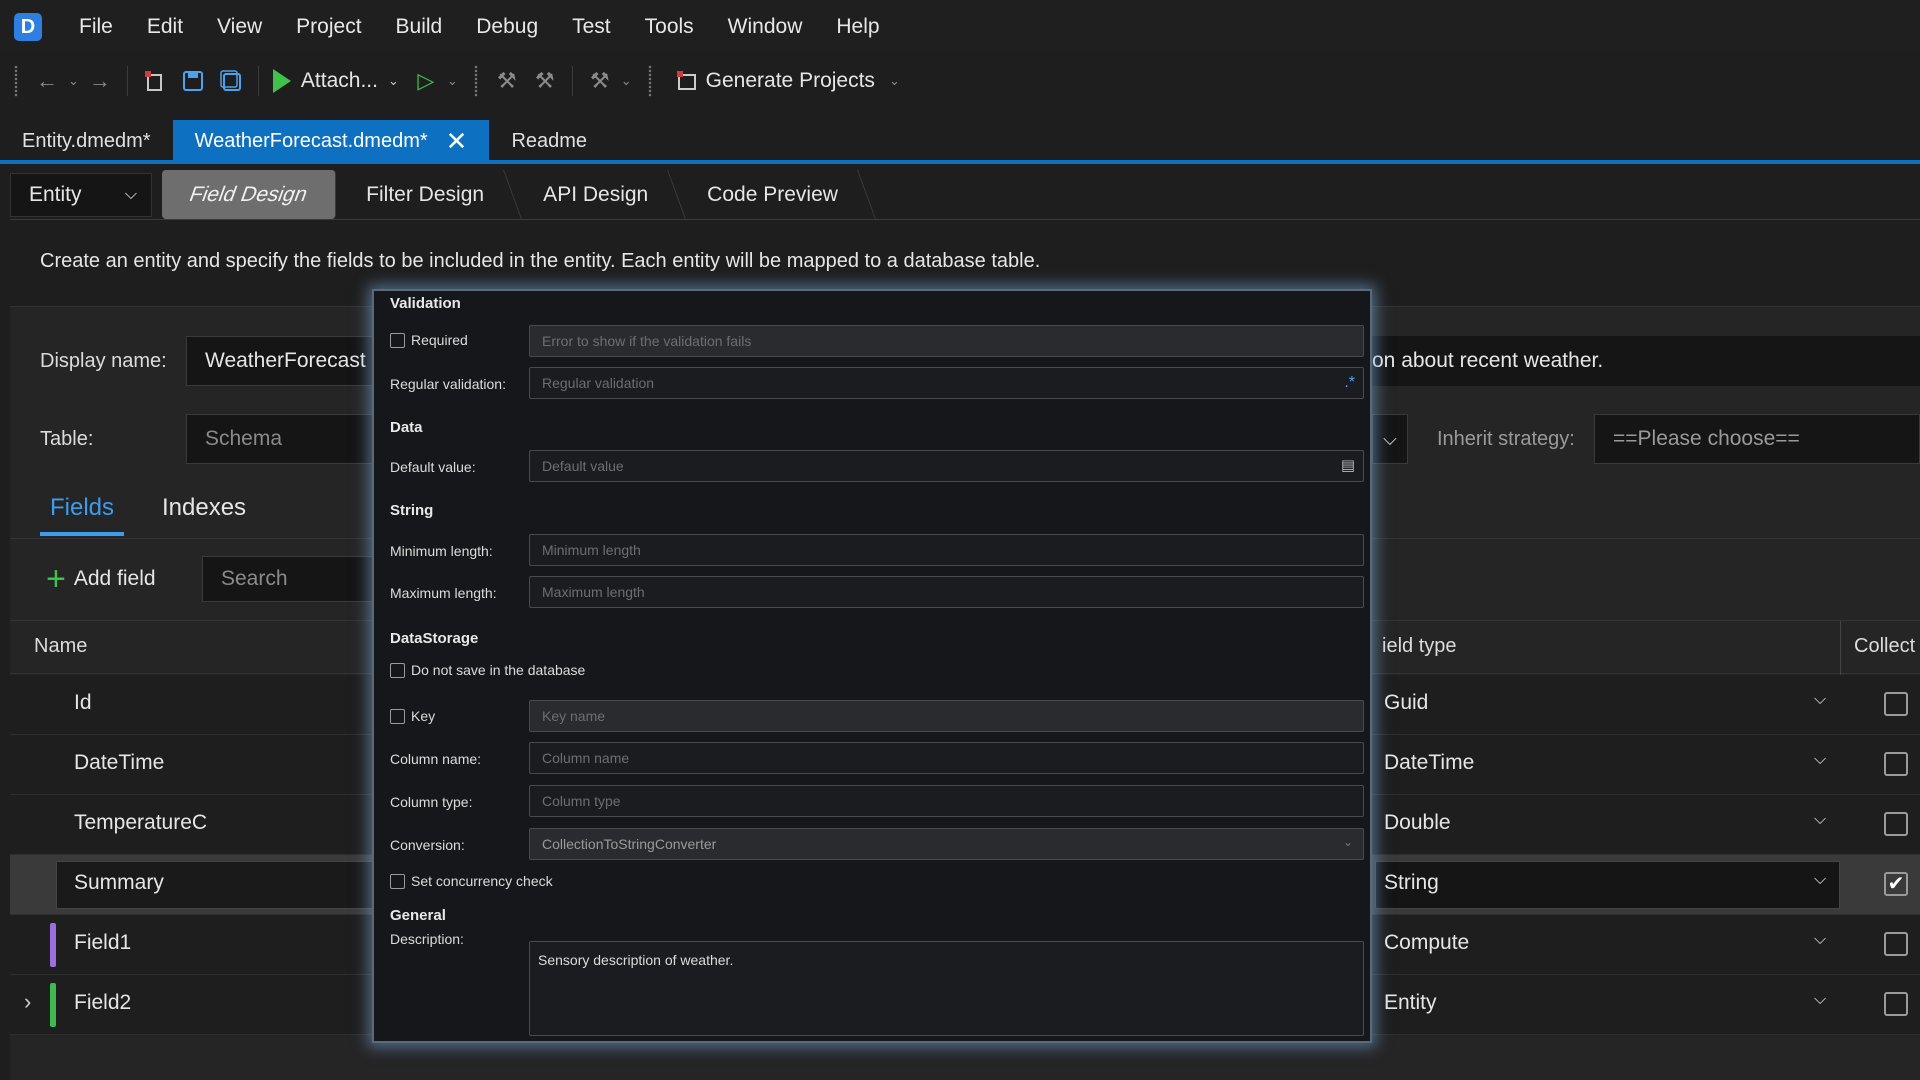  I want to click on menu-file: File, so click(96, 27).